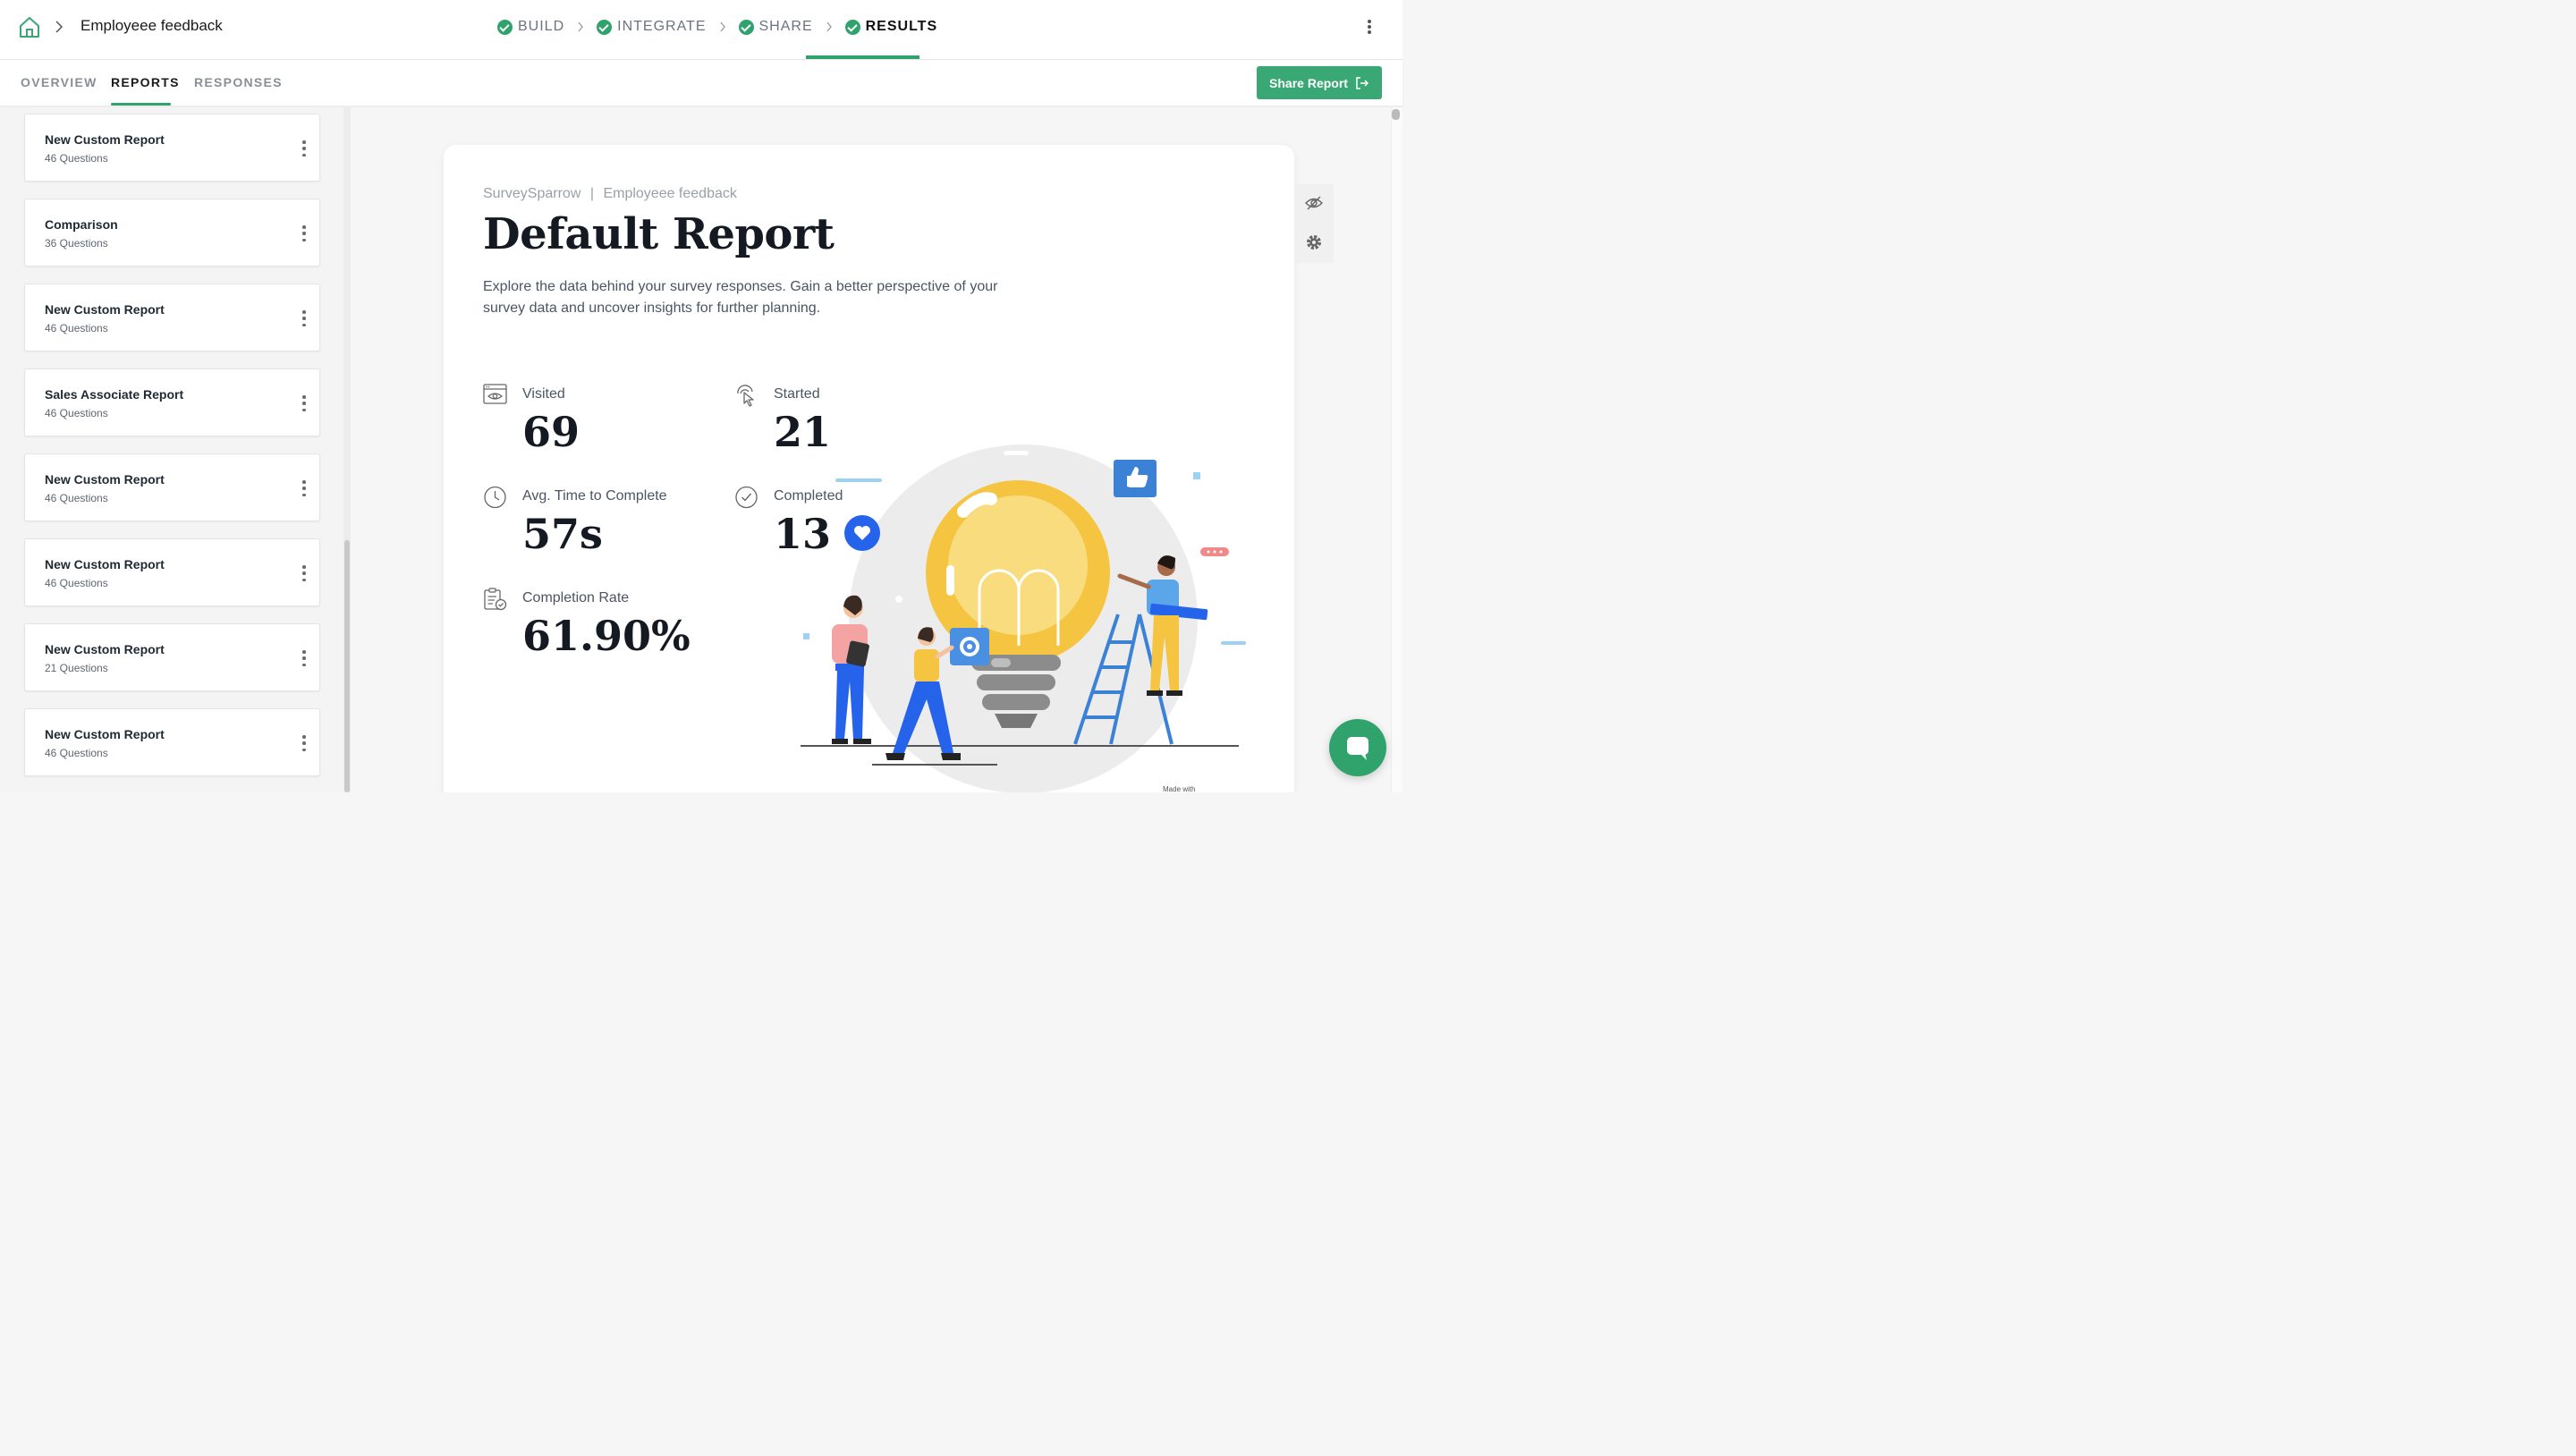  What do you see at coordinates (141, 104) in the screenshot?
I see `active-tab-indicator` at bounding box center [141, 104].